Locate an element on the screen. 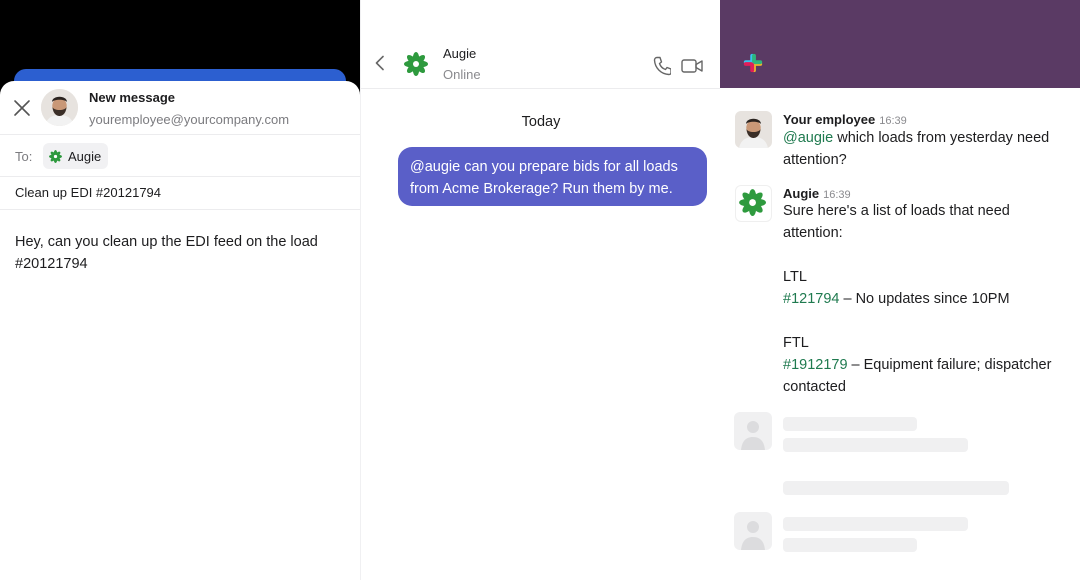  to-label: To: is located at coordinates (24, 156).